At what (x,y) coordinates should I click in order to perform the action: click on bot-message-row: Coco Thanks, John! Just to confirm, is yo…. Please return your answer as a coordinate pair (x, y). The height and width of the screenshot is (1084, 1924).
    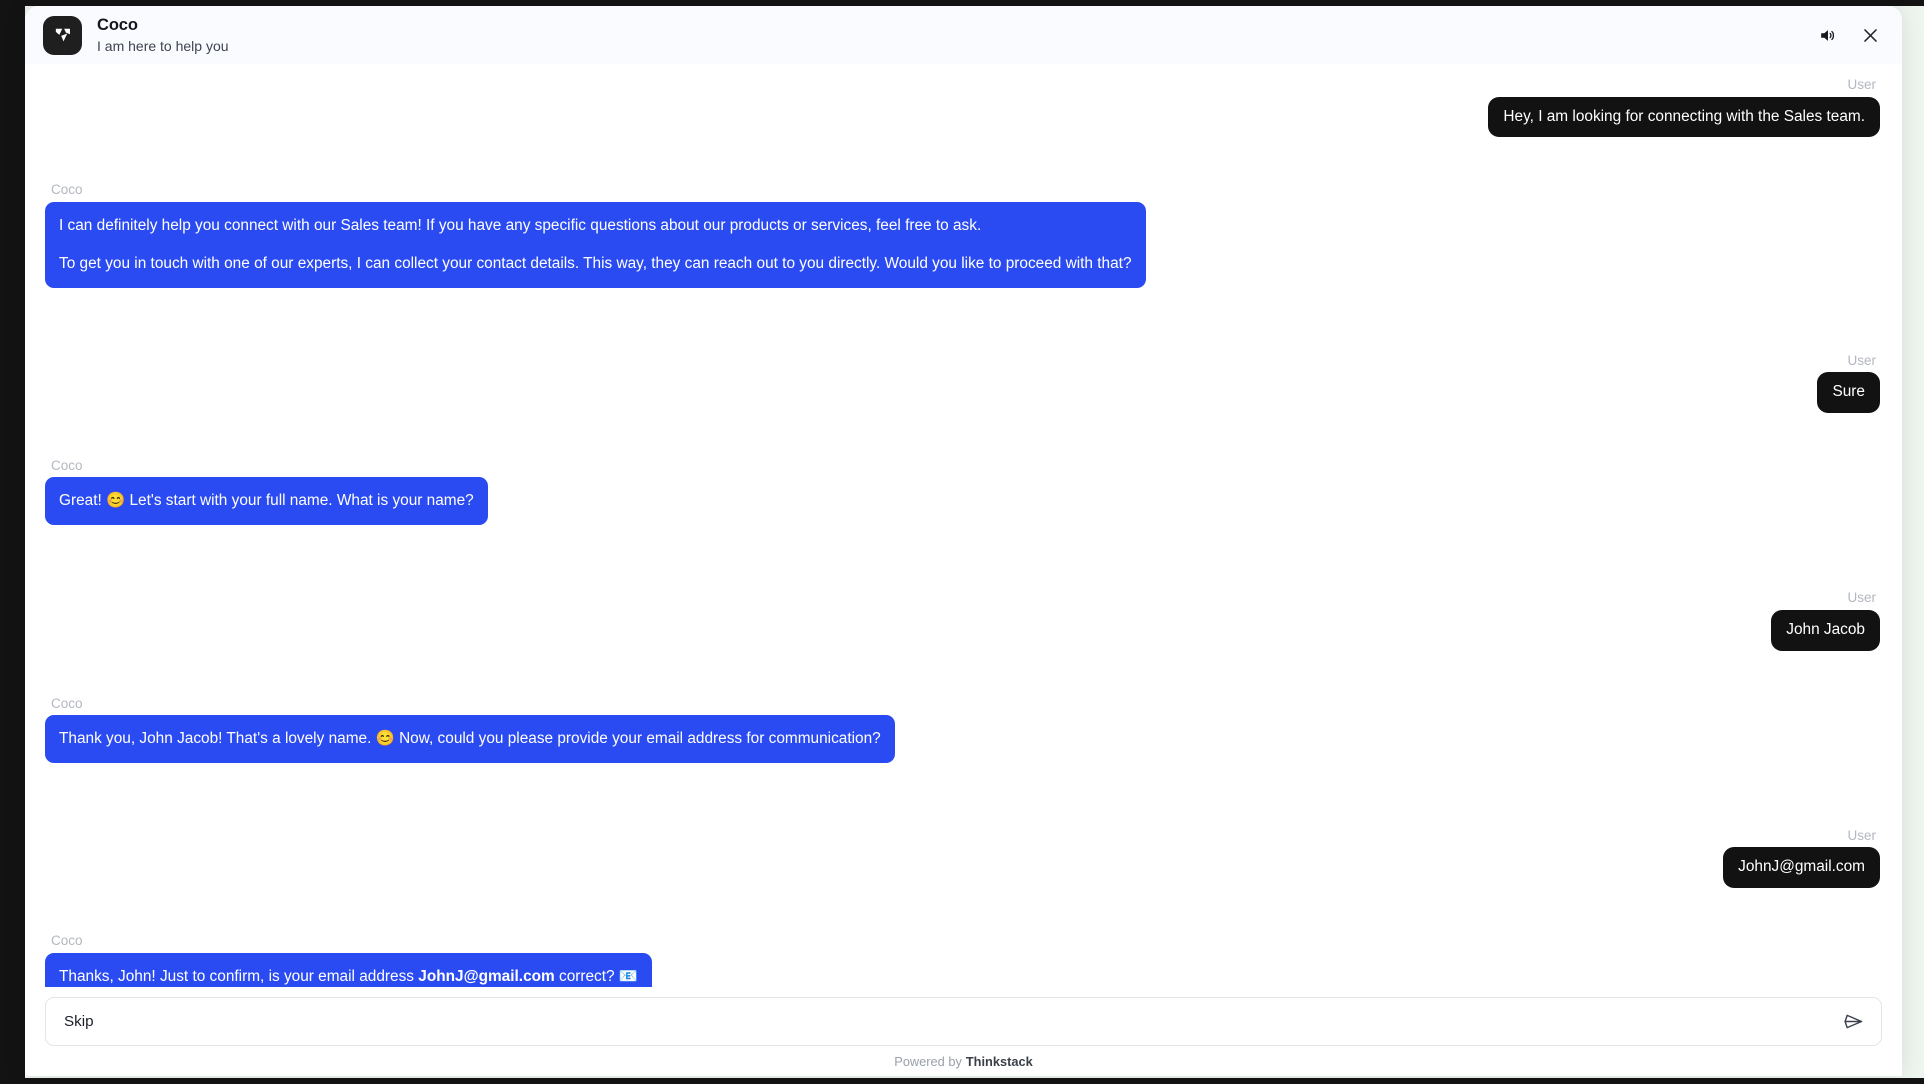
    Looking at the image, I should click on (962, 960).